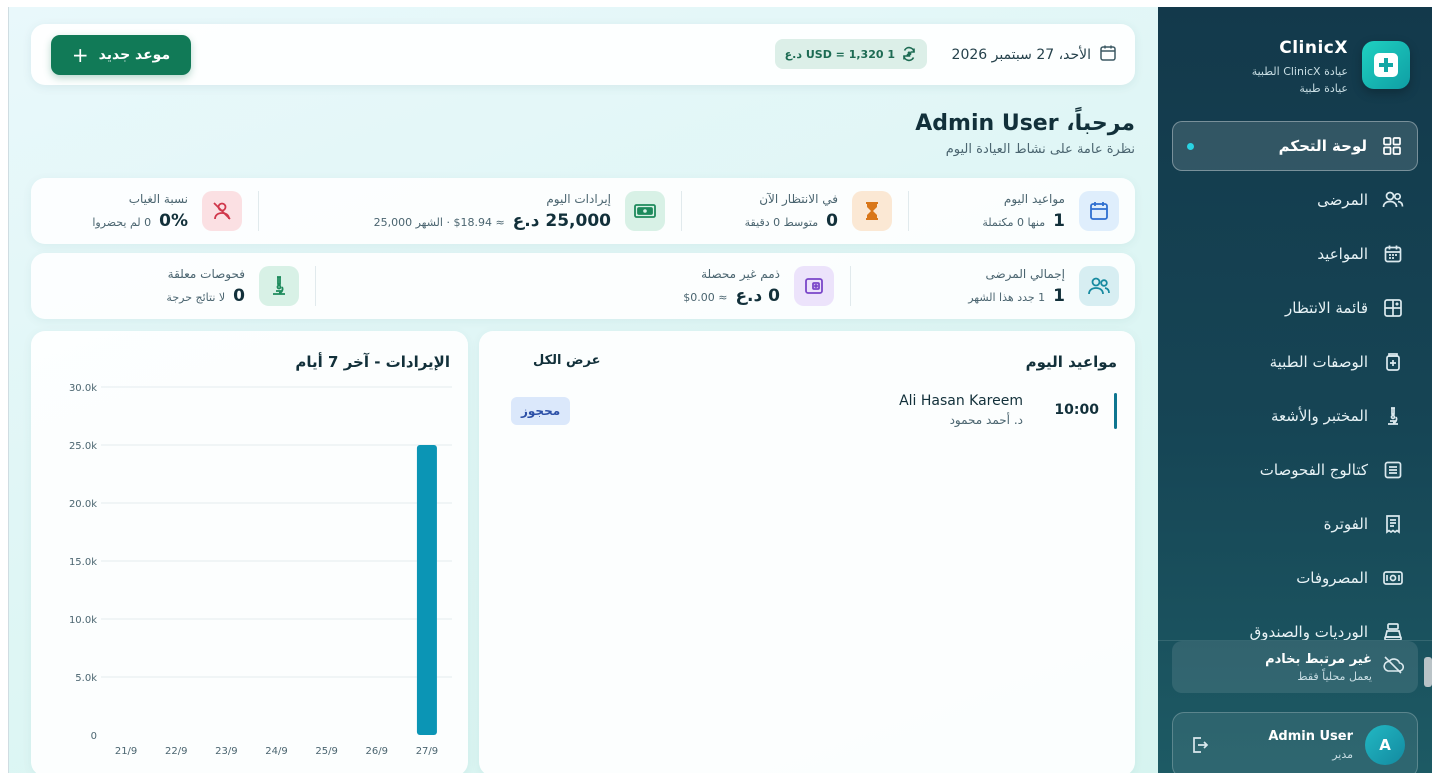 The height and width of the screenshot is (773, 1440). What do you see at coordinates (541, 411) in the screenshot?
I see `status-badge: محجوز` at bounding box center [541, 411].